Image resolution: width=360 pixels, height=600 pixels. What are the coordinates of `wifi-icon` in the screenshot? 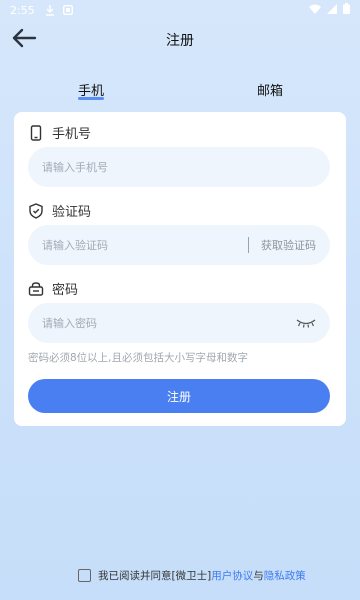 It's located at (315, 10).